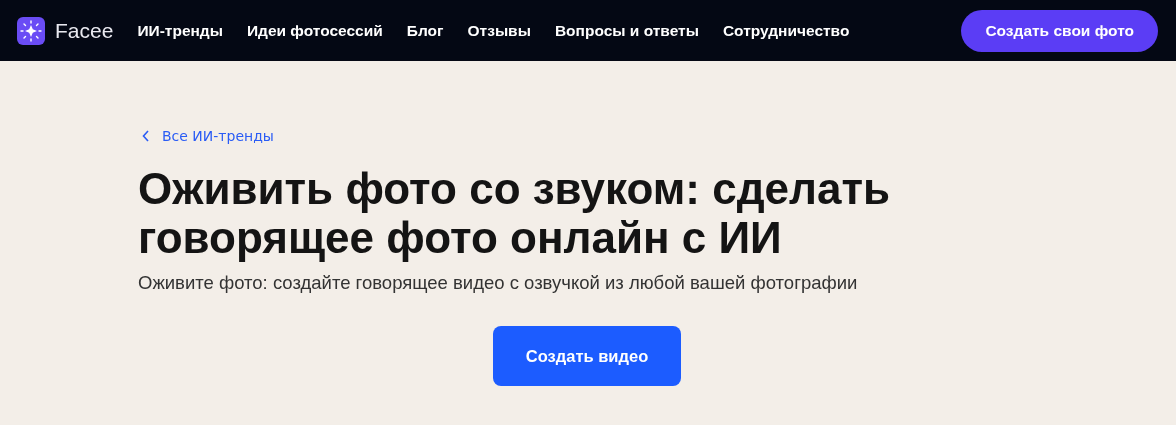 This screenshot has width=1176, height=425. Describe the element at coordinates (498, 283) in the screenshot. I see `page-subtitle: Оживите фото: создайте говорящее видео с озвучкой из любой вашей фотографии` at that location.